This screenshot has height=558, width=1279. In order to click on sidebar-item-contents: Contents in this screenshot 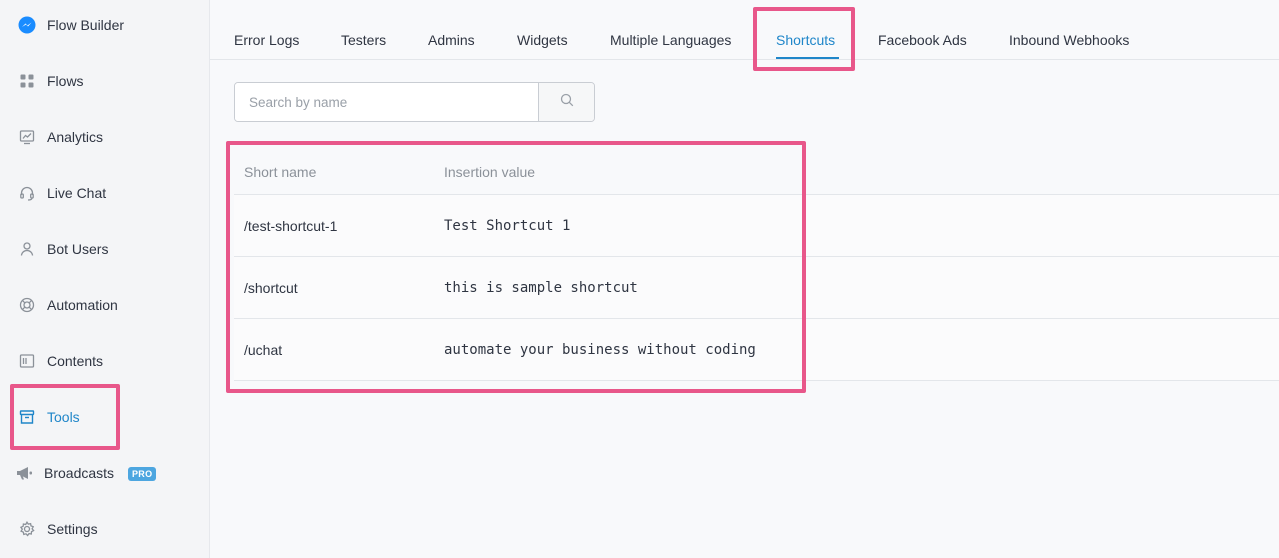, I will do `click(104, 361)`.